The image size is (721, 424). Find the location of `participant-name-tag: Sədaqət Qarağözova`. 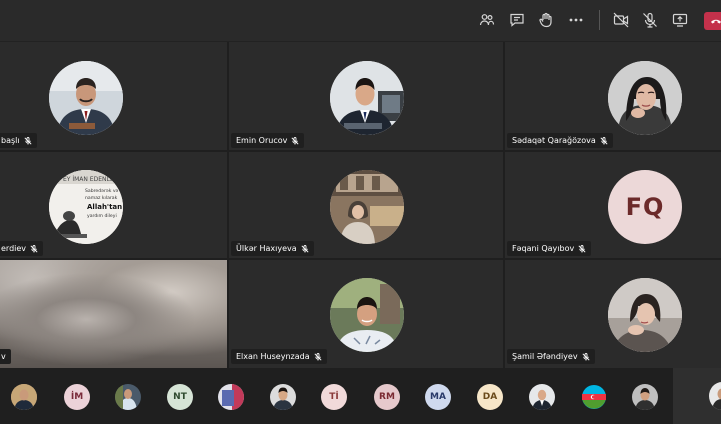

participant-name-tag: Sədaqət Qarağözova is located at coordinates (560, 140).